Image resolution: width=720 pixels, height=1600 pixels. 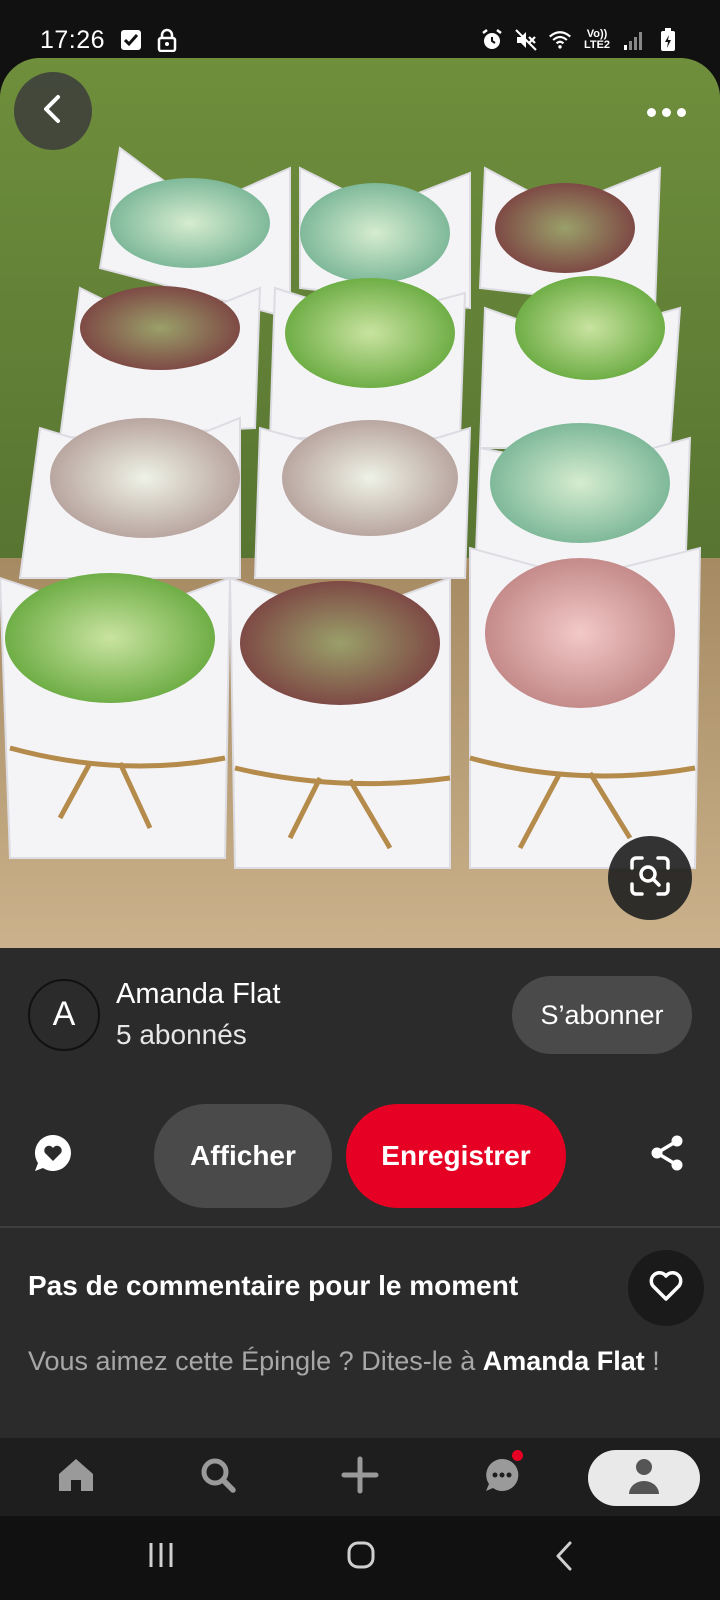 What do you see at coordinates (167, 40) in the screenshot?
I see `lock-icon` at bounding box center [167, 40].